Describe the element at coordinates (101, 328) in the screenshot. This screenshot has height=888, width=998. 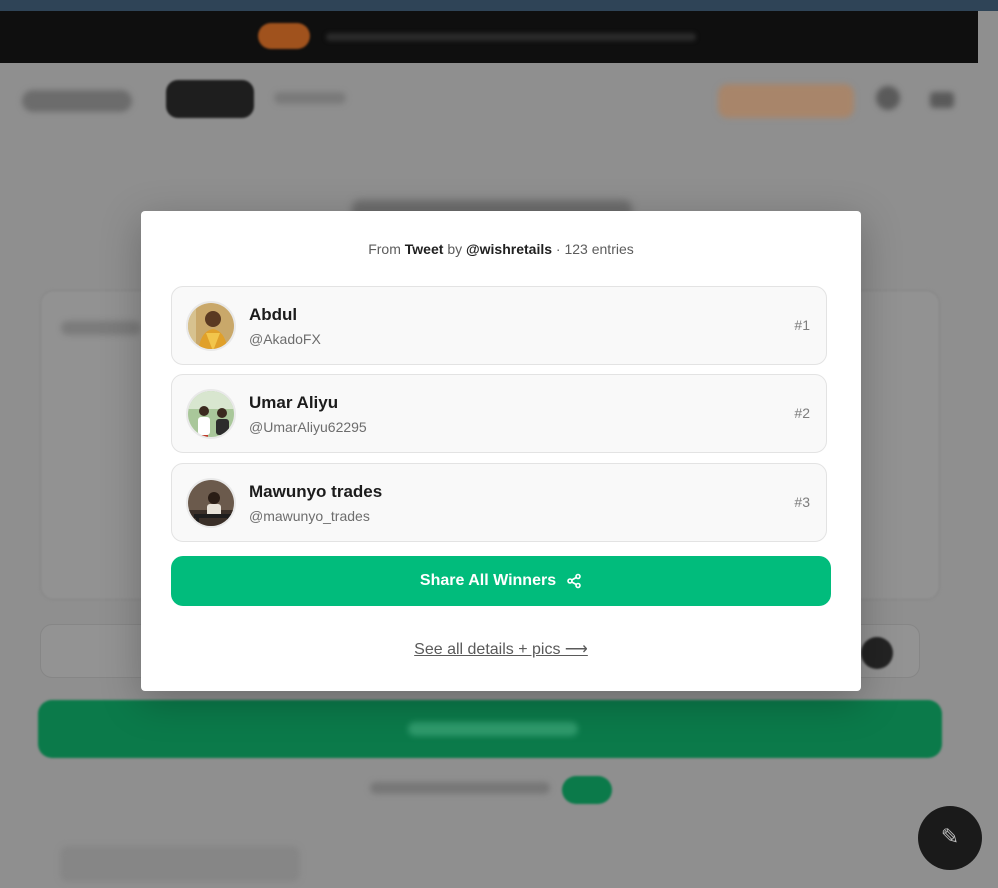
I see `background-card-label` at that location.